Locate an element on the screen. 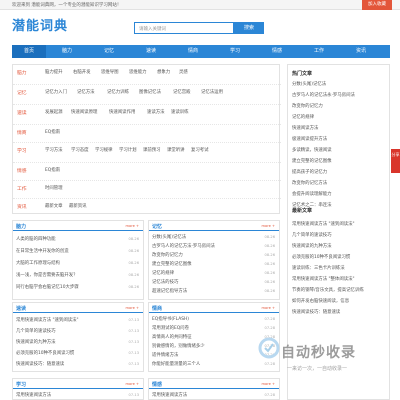 The image size is (400, 400). list-item: 记忆的规律 is located at coordinates (163, 273).